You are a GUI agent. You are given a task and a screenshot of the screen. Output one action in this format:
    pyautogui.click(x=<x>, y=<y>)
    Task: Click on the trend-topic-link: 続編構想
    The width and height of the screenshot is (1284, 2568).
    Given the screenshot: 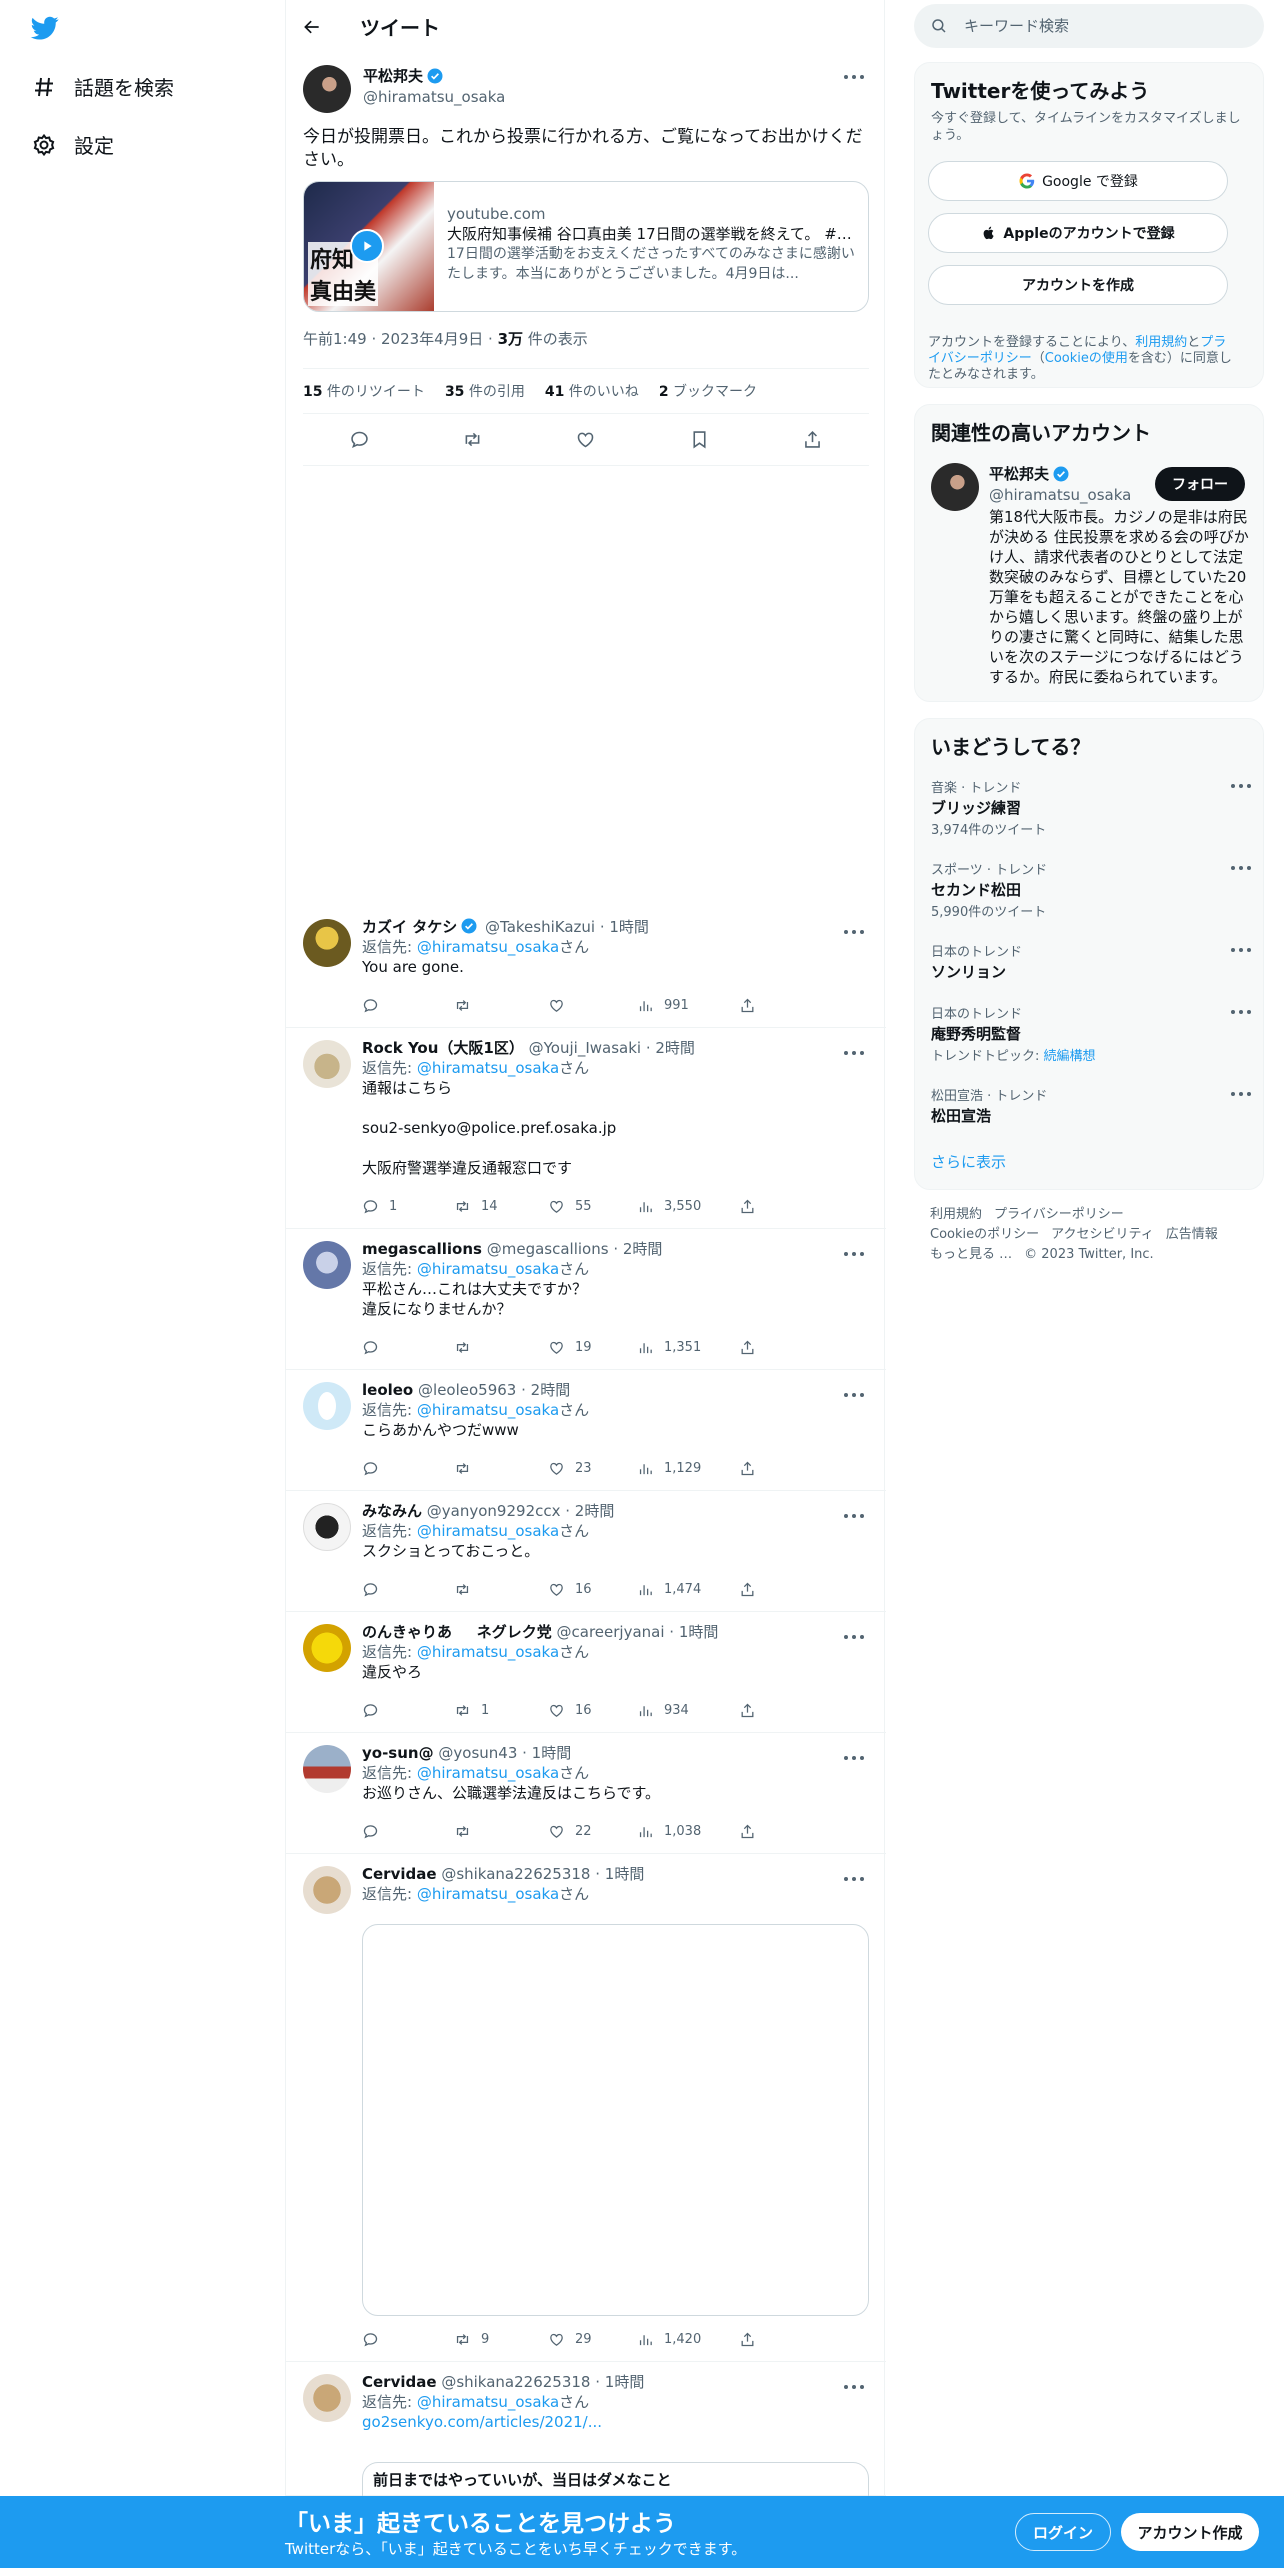 What is the action you would take?
    pyautogui.click(x=1070, y=1056)
    